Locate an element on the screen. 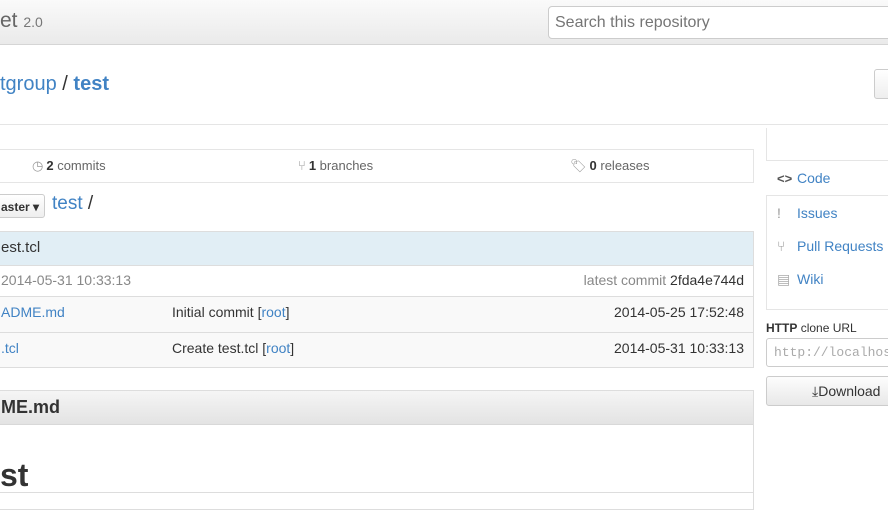 The image size is (888, 510). repo-sep: / is located at coordinates (65, 84).